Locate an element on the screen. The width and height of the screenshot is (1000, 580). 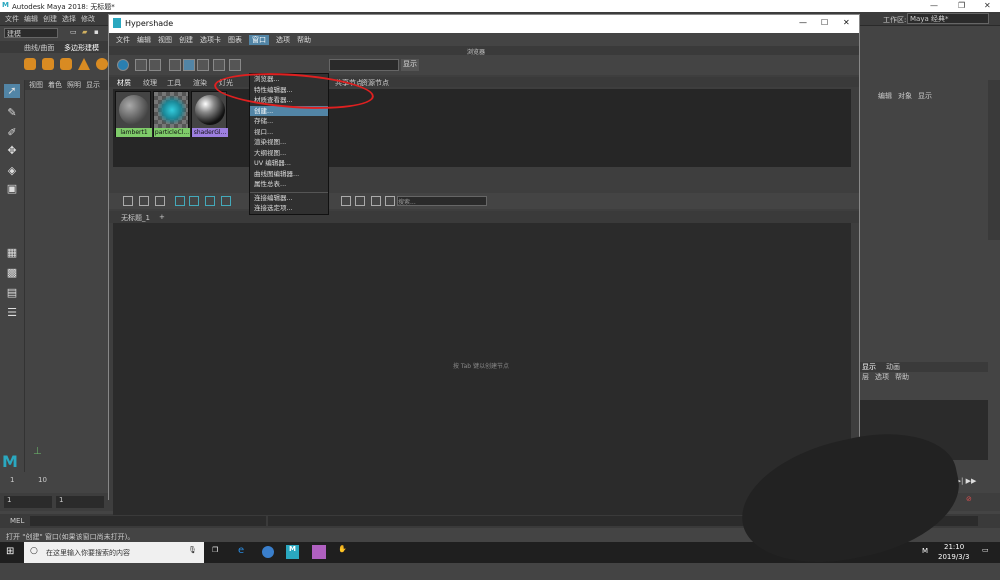
zoom-icon is located at coordinates (376, 201).